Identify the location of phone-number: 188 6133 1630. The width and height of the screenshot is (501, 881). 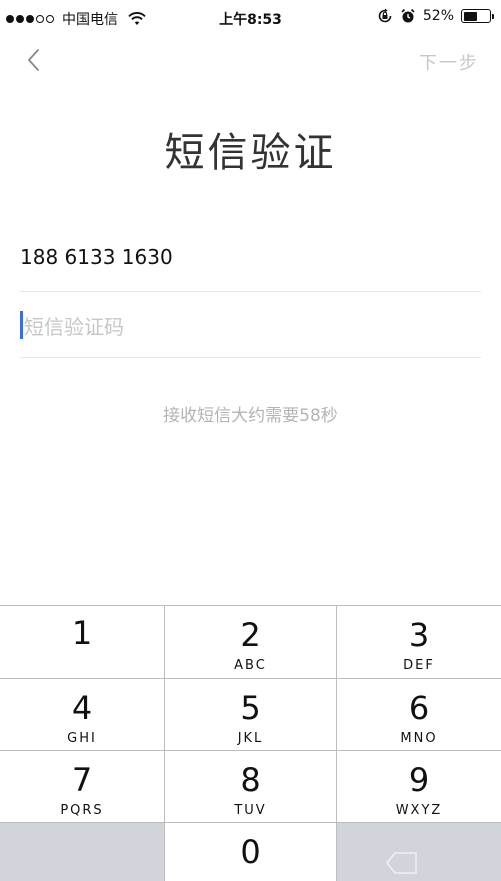
(96, 257).